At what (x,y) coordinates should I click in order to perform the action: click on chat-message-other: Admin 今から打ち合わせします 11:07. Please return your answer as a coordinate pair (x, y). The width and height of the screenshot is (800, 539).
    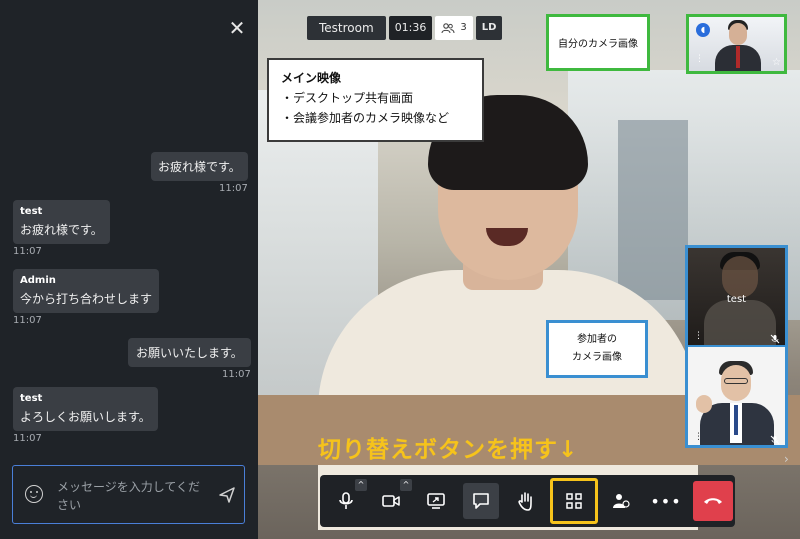
    Looking at the image, I should click on (86, 297).